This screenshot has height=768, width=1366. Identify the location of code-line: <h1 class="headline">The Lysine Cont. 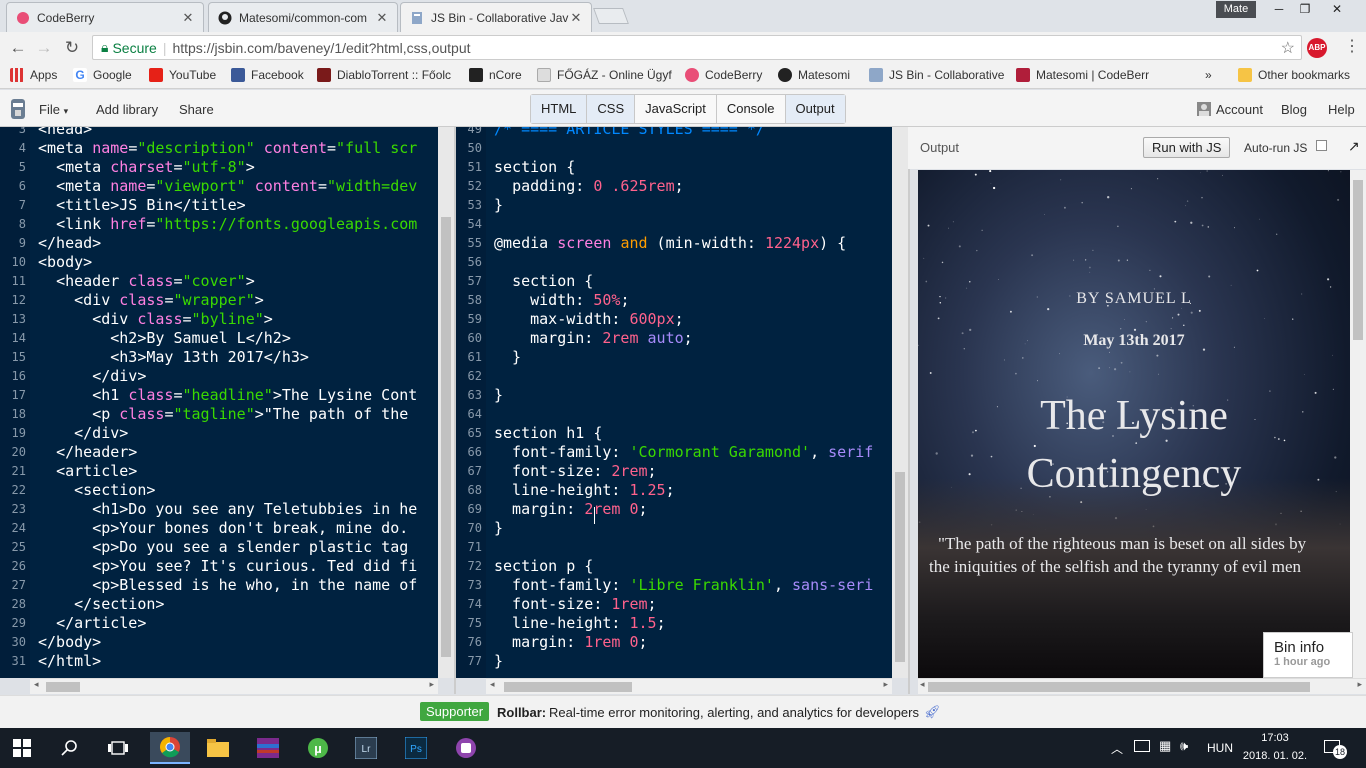
(227, 395).